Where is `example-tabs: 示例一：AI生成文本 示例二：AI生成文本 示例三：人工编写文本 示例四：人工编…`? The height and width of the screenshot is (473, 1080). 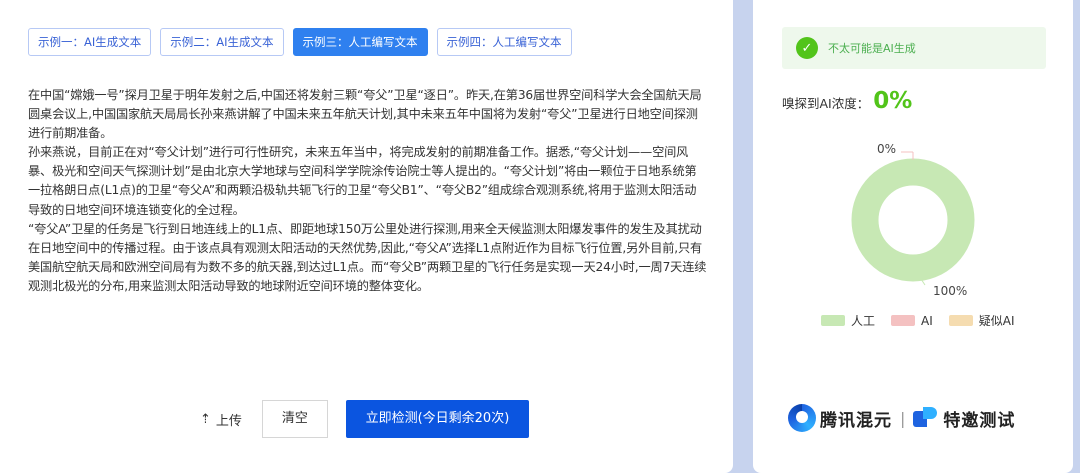 example-tabs: 示例一：AI生成文本 示例二：AI生成文本 示例三：人工编写文本 示例四：人工编… is located at coordinates (300, 42).